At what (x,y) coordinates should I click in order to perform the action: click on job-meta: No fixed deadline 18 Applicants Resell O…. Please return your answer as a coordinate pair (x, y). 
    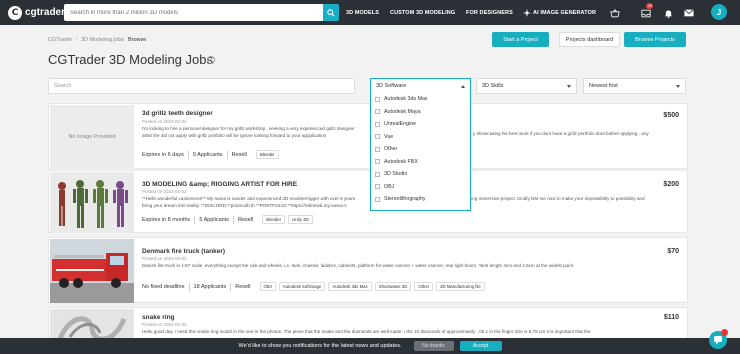
    Looking at the image, I should click on (315, 286).